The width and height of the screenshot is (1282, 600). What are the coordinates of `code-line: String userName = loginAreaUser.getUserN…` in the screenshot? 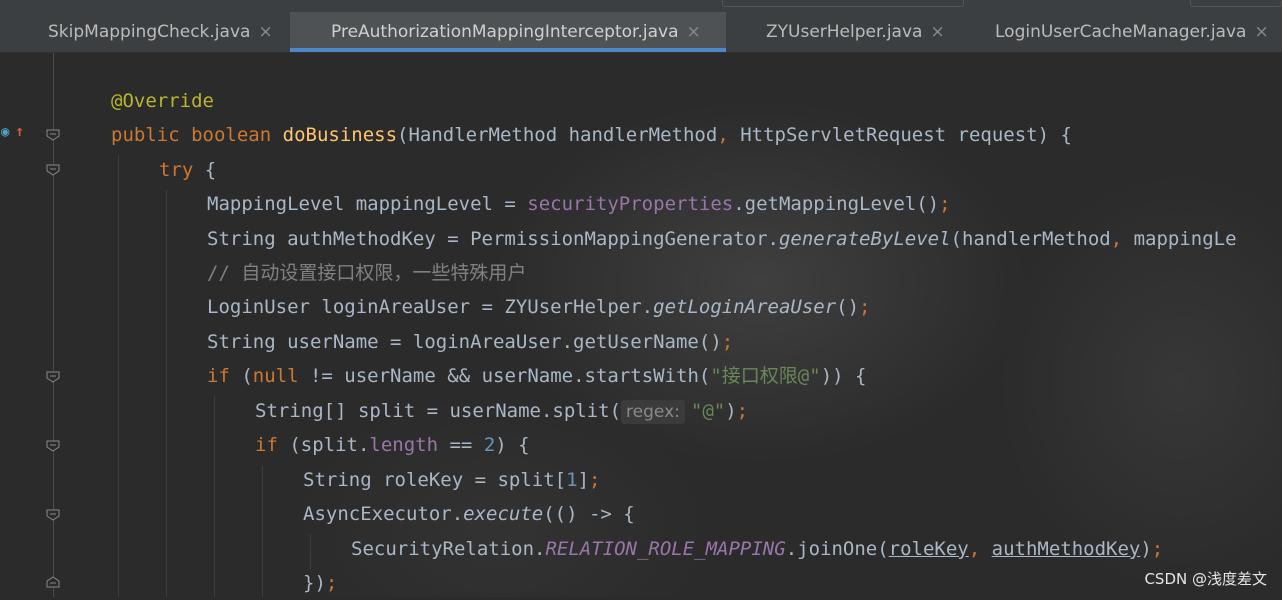 It's located at (470, 342).